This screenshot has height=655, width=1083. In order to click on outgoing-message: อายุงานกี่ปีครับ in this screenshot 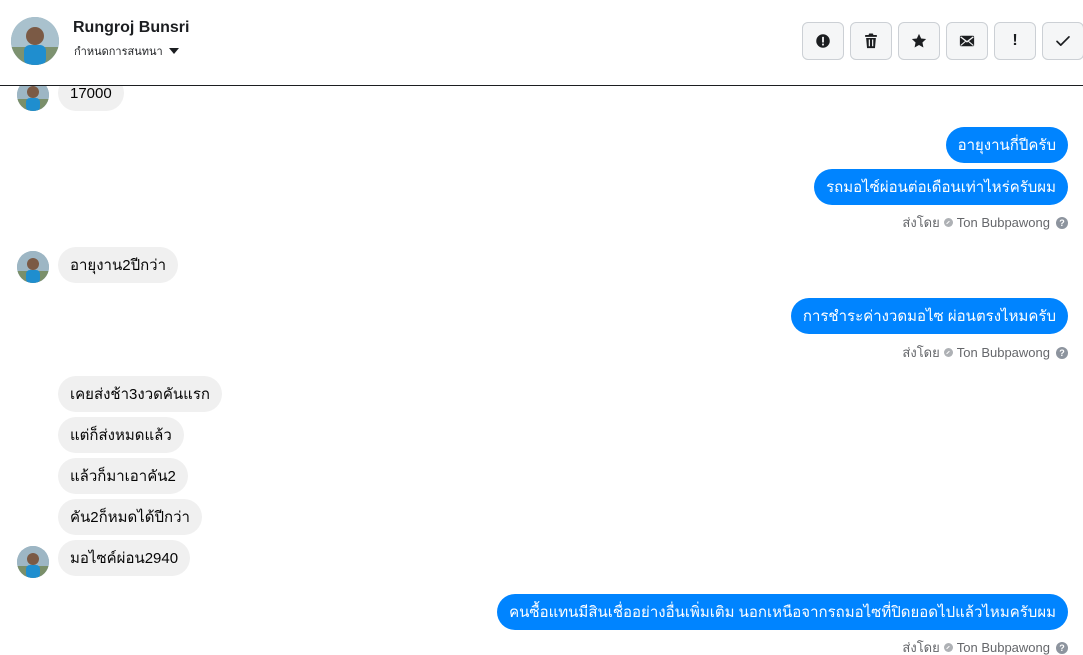, I will do `click(1006, 145)`.